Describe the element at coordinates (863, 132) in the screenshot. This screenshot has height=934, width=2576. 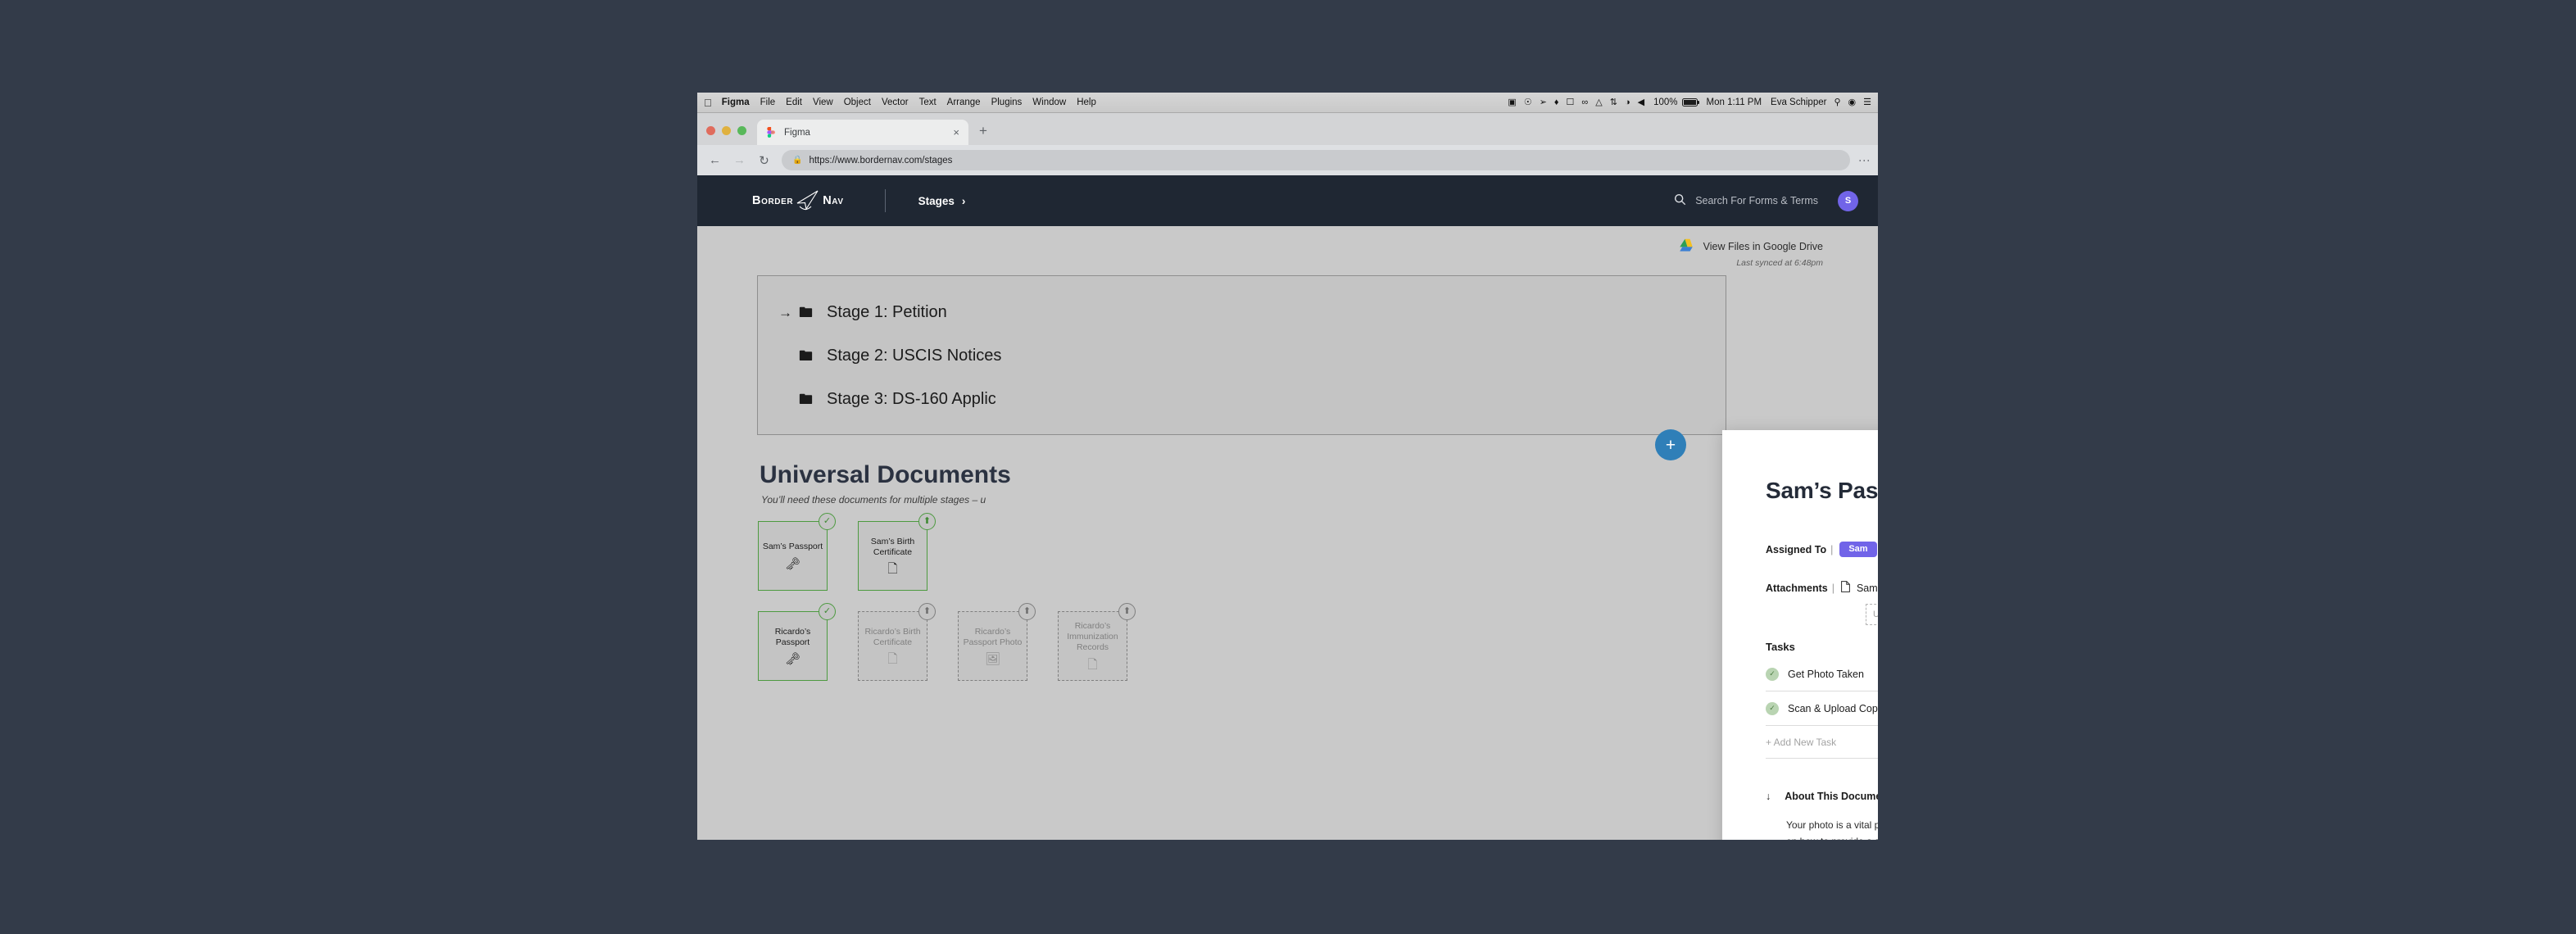
I see `browser-tab: Figma ×` at that location.